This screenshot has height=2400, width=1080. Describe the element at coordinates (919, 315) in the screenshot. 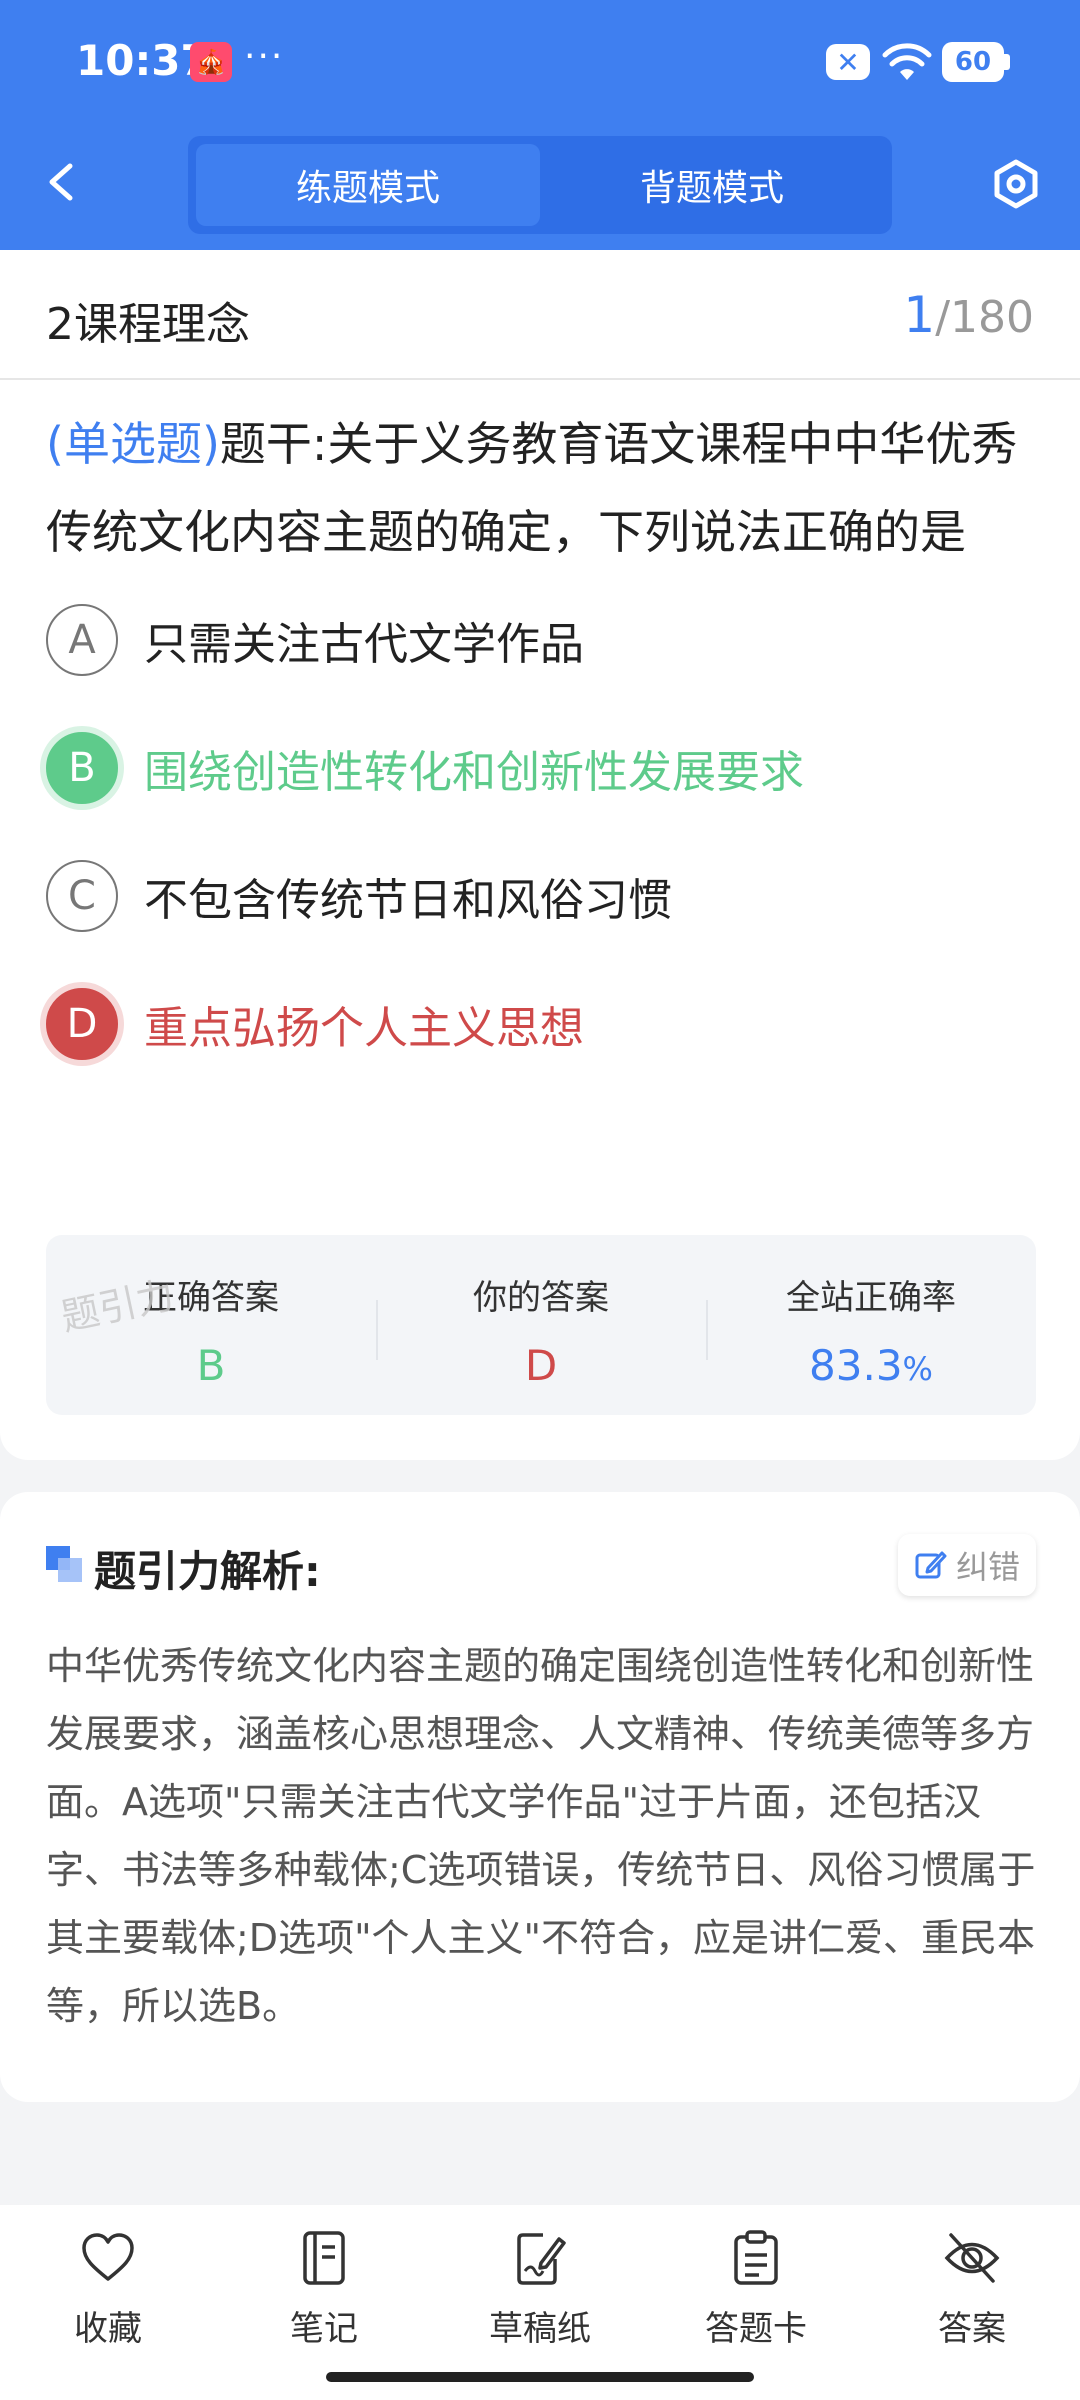

I see `current-question-number: 1` at that location.